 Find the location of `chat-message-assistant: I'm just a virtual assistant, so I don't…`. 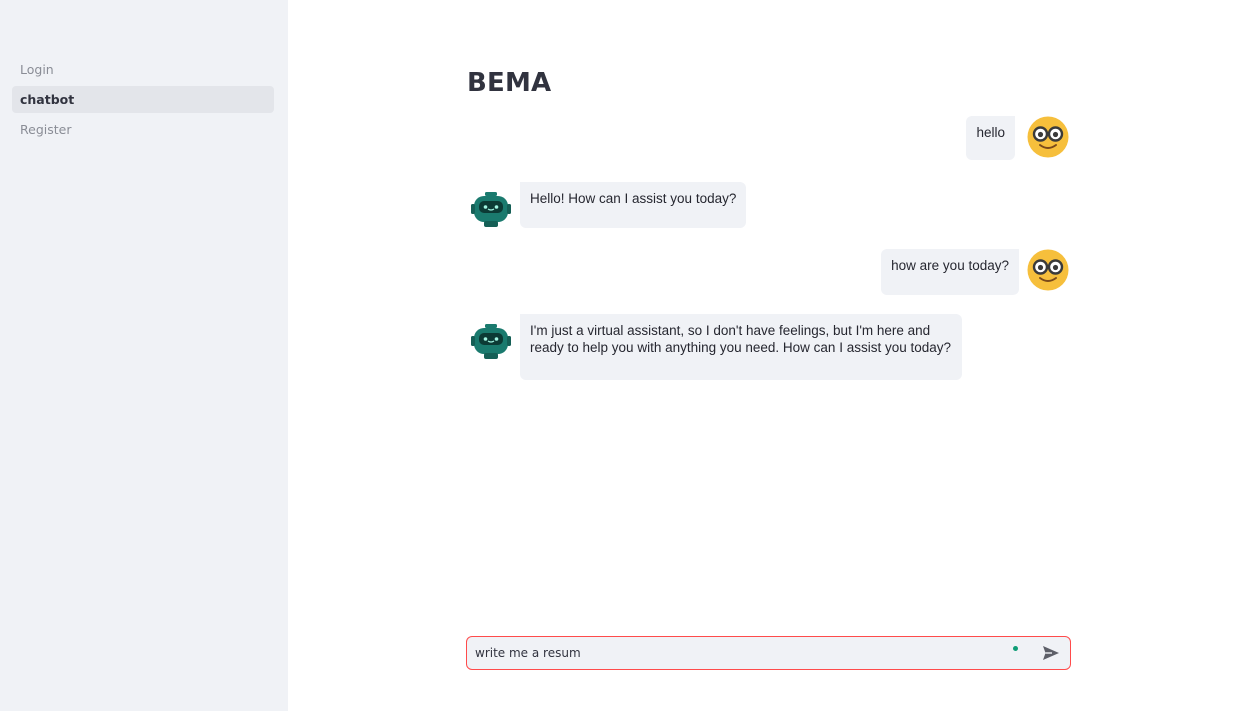

chat-message-assistant: I'm just a virtual assistant, so I don't… is located at coordinates (716, 347).